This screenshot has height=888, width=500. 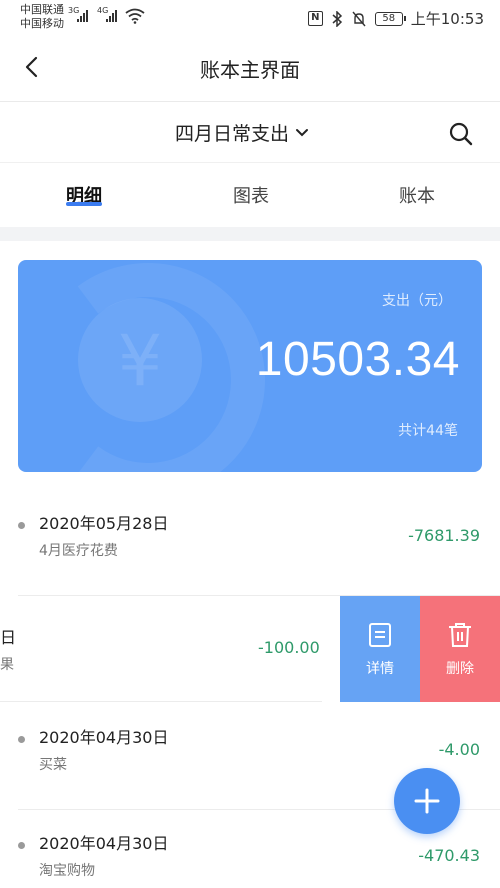 What do you see at coordinates (449, 855) in the screenshot?
I see `record-amount: -470.43` at bounding box center [449, 855].